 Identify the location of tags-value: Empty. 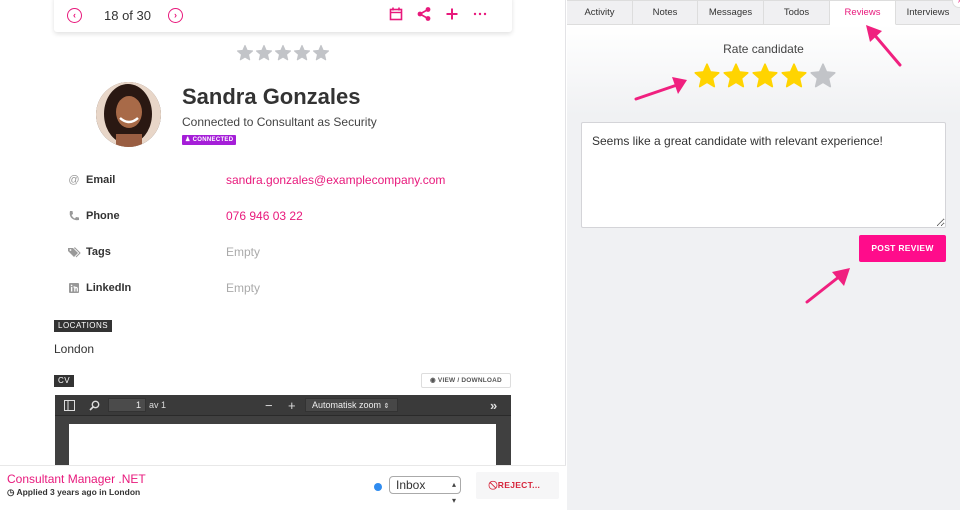
(243, 252).